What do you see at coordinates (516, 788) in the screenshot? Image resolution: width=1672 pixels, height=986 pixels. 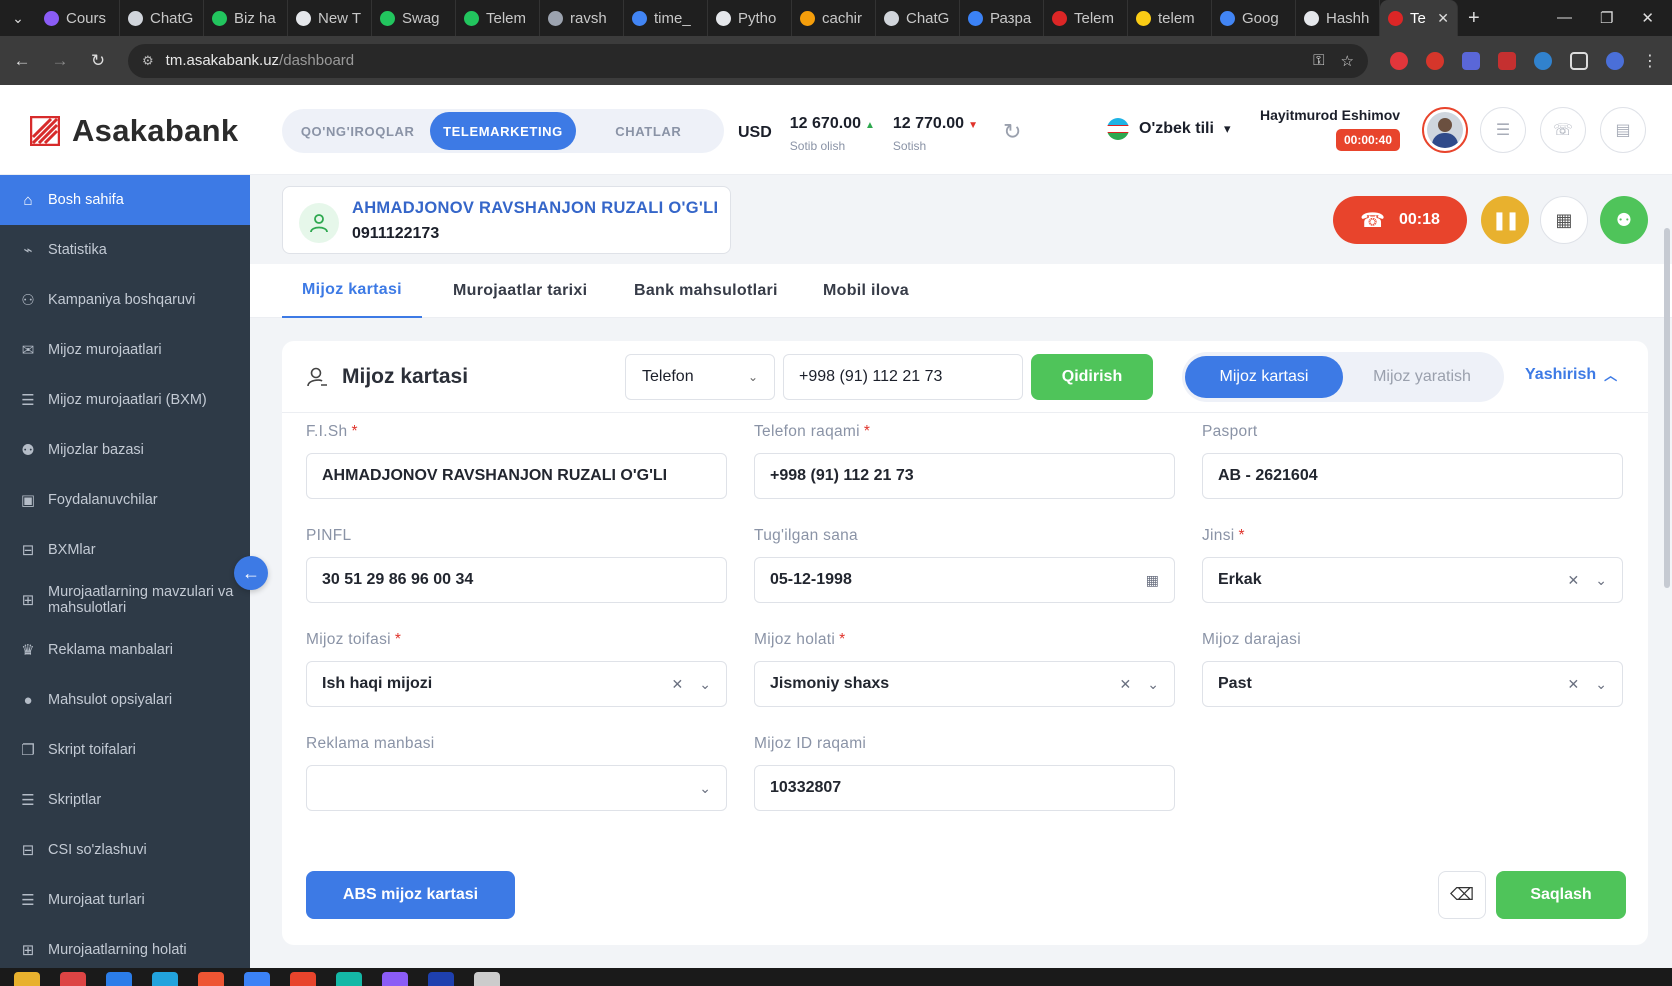 I see `ad-source-select: ⌄` at bounding box center [516, 788].